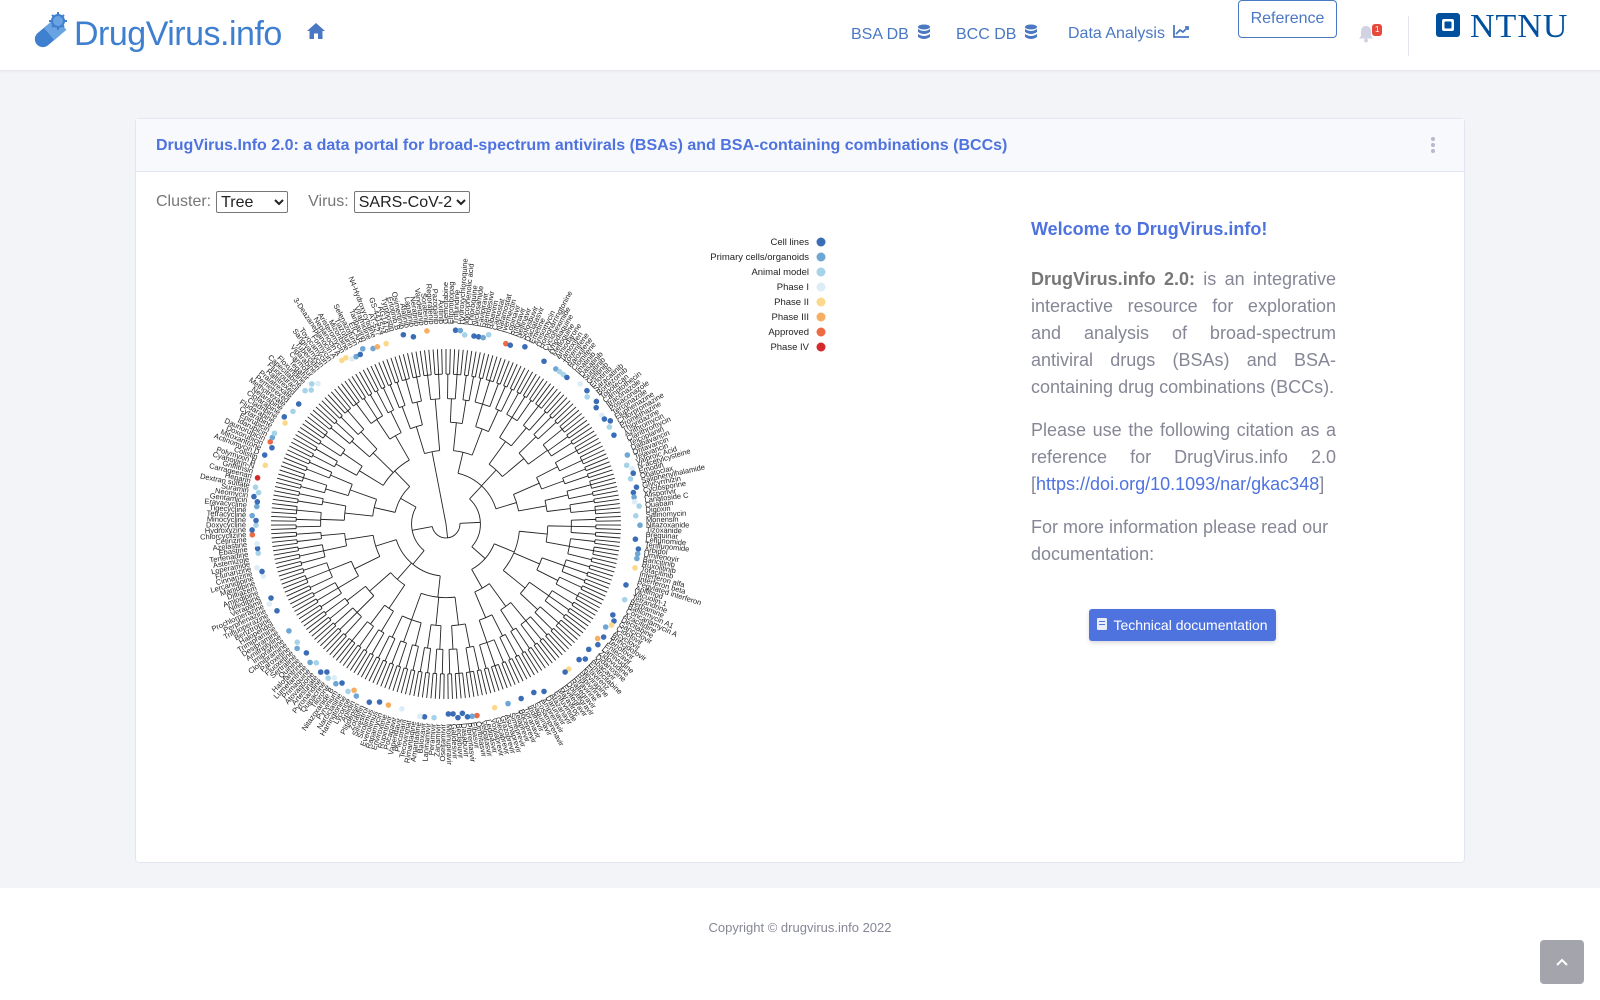 Image resolution: width=1600 pixels, height=1000 pixels. Describe the element at coordinates (891, 34) in the screenshot. I see `nav-bsa-db: BSA DB` at that location.